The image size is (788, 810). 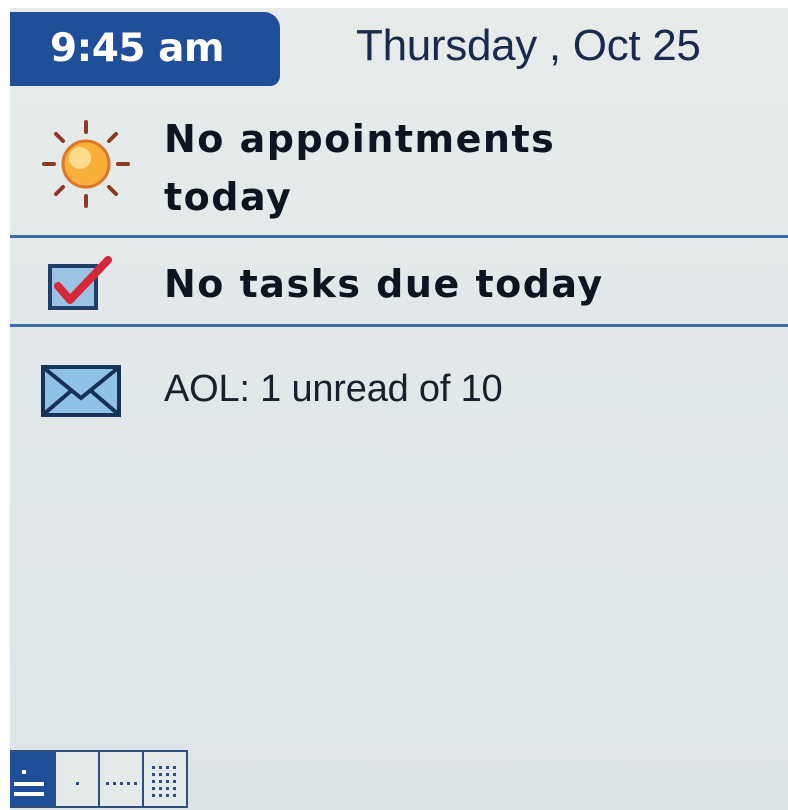 What do you see at coordinates (528, 45) in the screenshot?
I see `date-label: Thursday , Oct 25` at bounding box center [528, 45].